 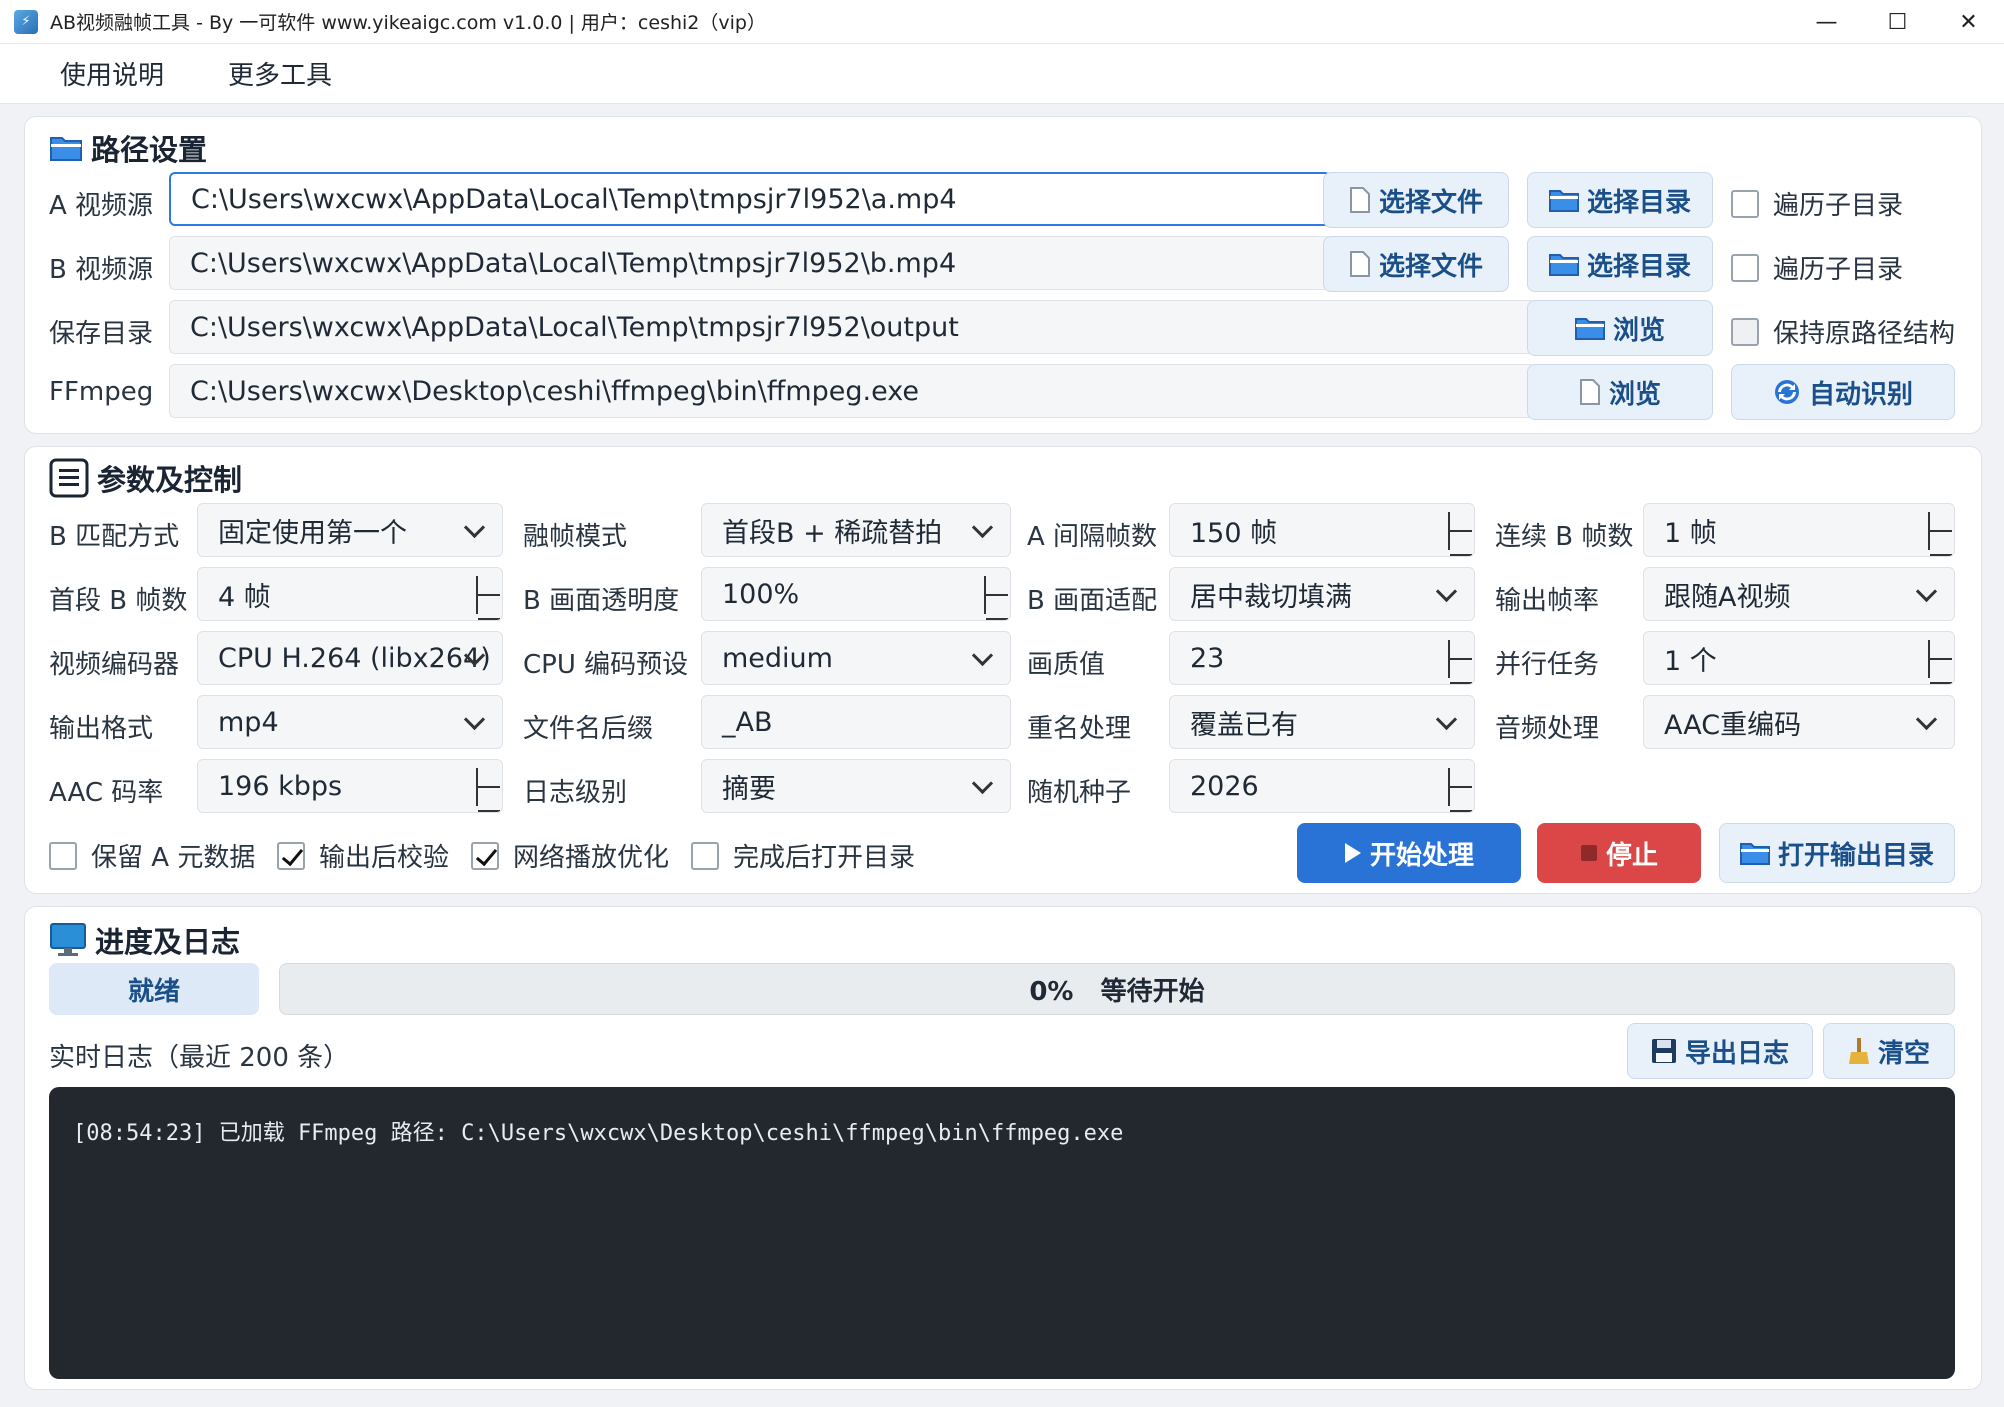 What do you see at coordinates (1631, 855) in the screenshot?
I see `stop-label: 停止` at bounding box center [1631, 855].